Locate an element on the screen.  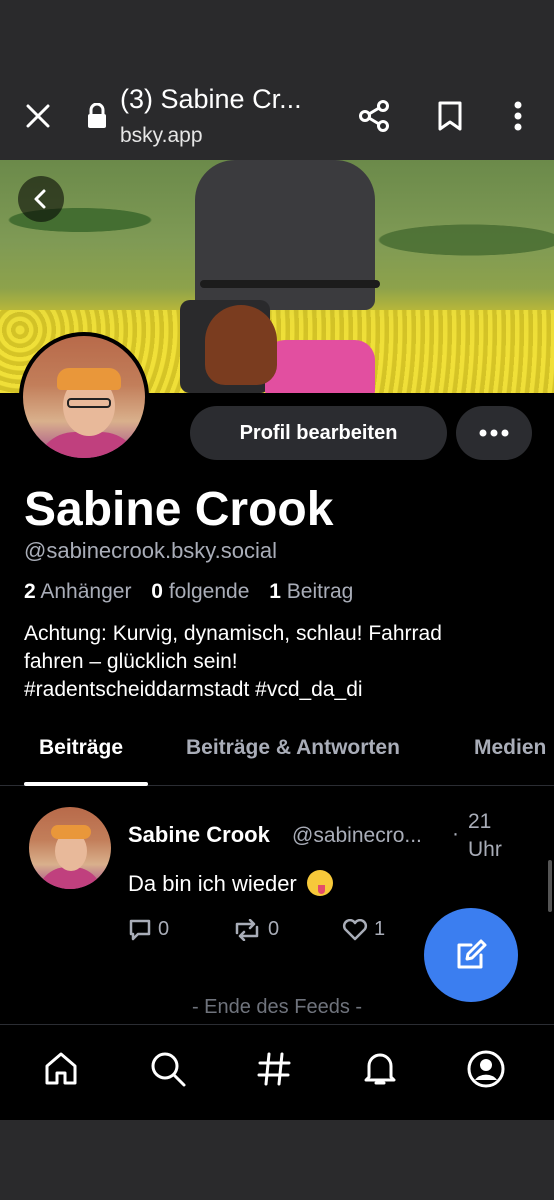
nav-home-icon is located at coordinates (61, 1069).